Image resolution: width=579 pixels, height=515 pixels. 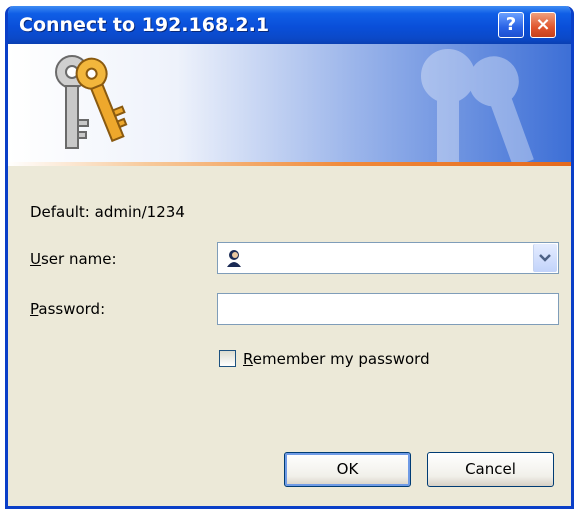 What do you see at coordinates (144, 25) in the screenshot?
I see `dialog-title: Connect to 192.168.2.1` at bounding box center [144, 25].